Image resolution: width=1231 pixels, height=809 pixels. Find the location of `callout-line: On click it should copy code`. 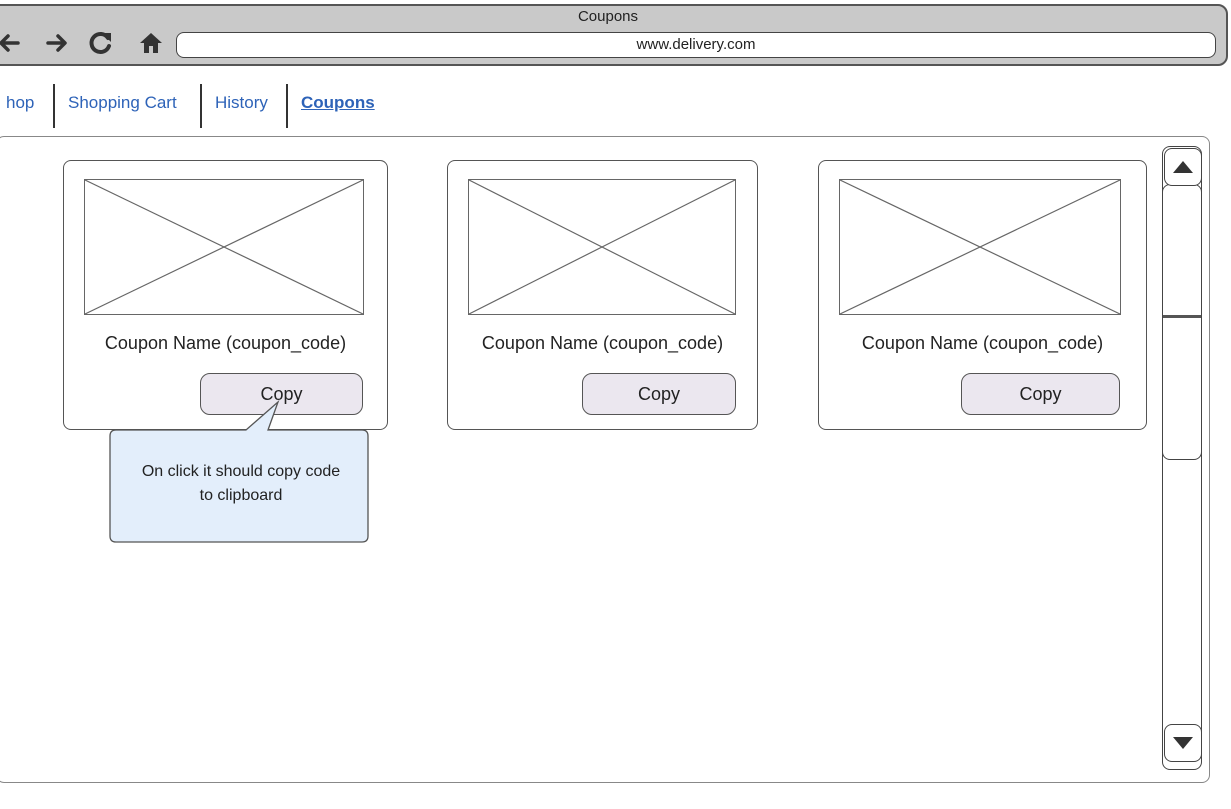

callout-line: On click it should copy code is located at coordinates (241, 471).